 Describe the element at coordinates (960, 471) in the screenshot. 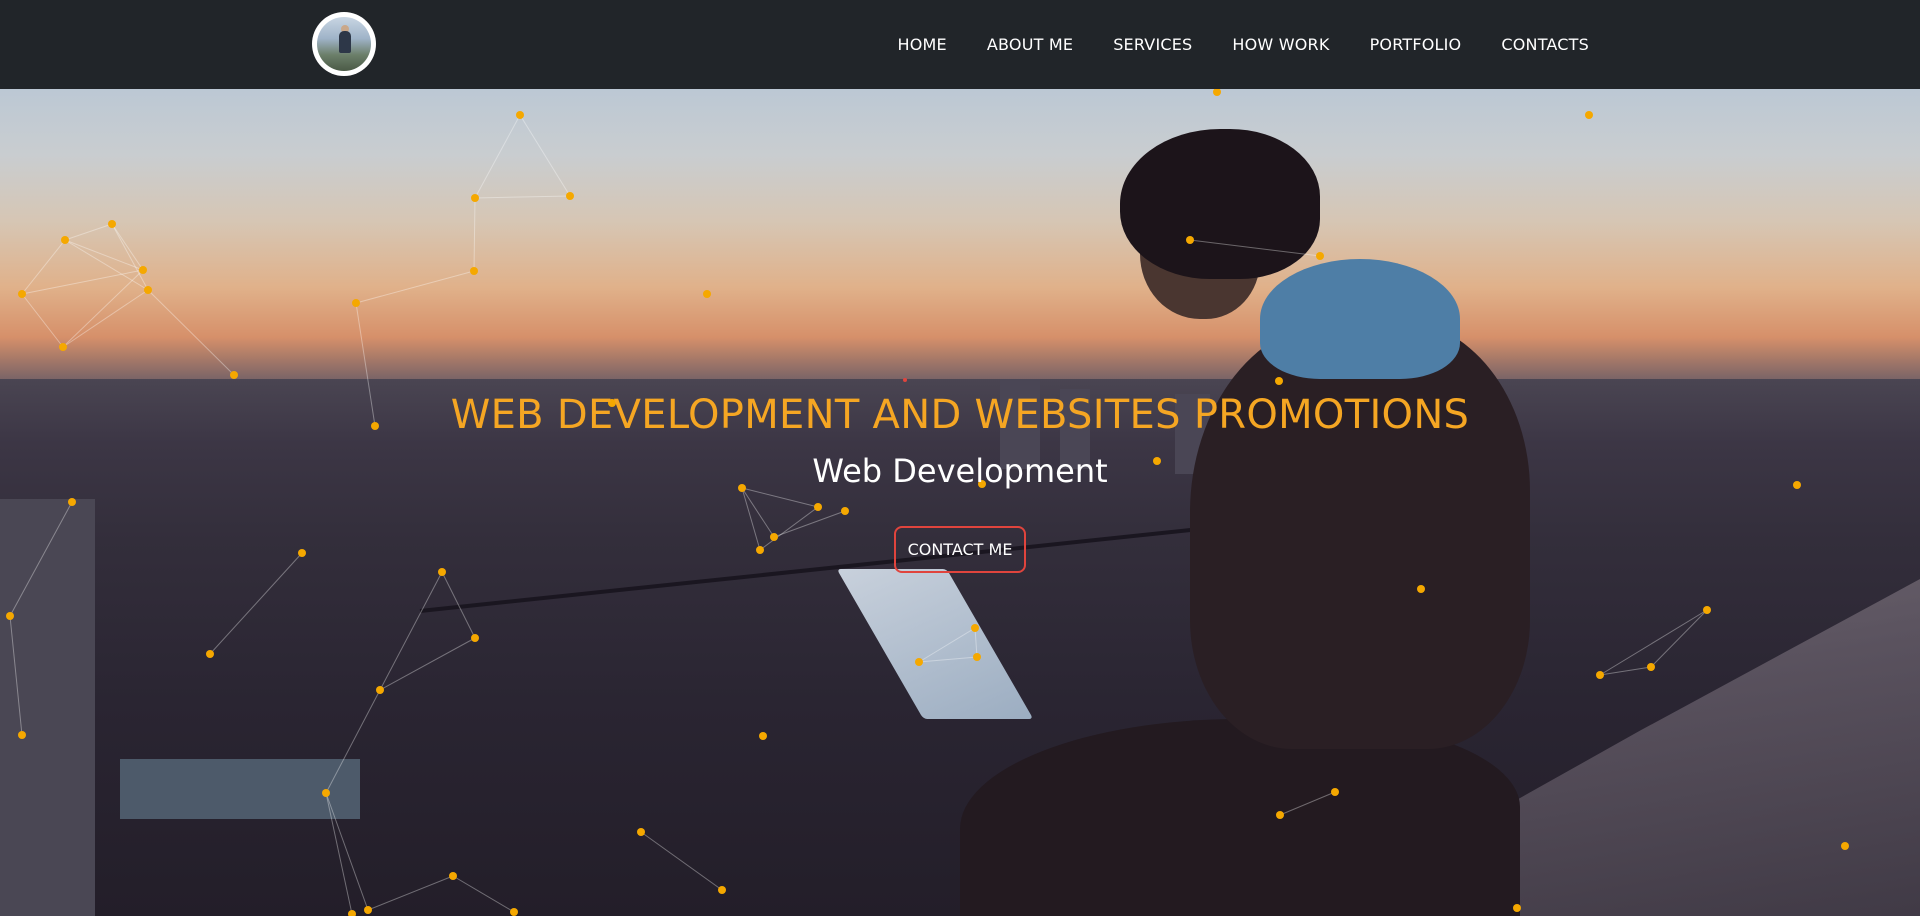

I see `hero-subtitle: Web Development` at that location.